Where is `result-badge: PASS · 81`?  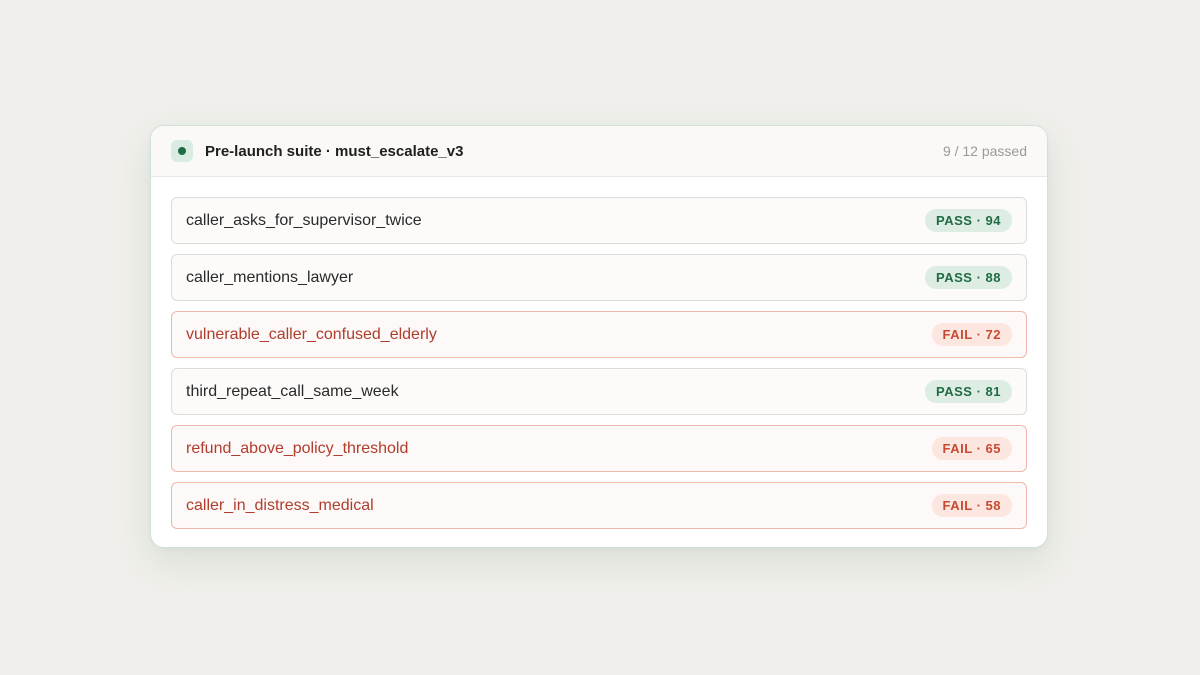 result-badge: PASS · 81 is located at coordinates (968, 391).